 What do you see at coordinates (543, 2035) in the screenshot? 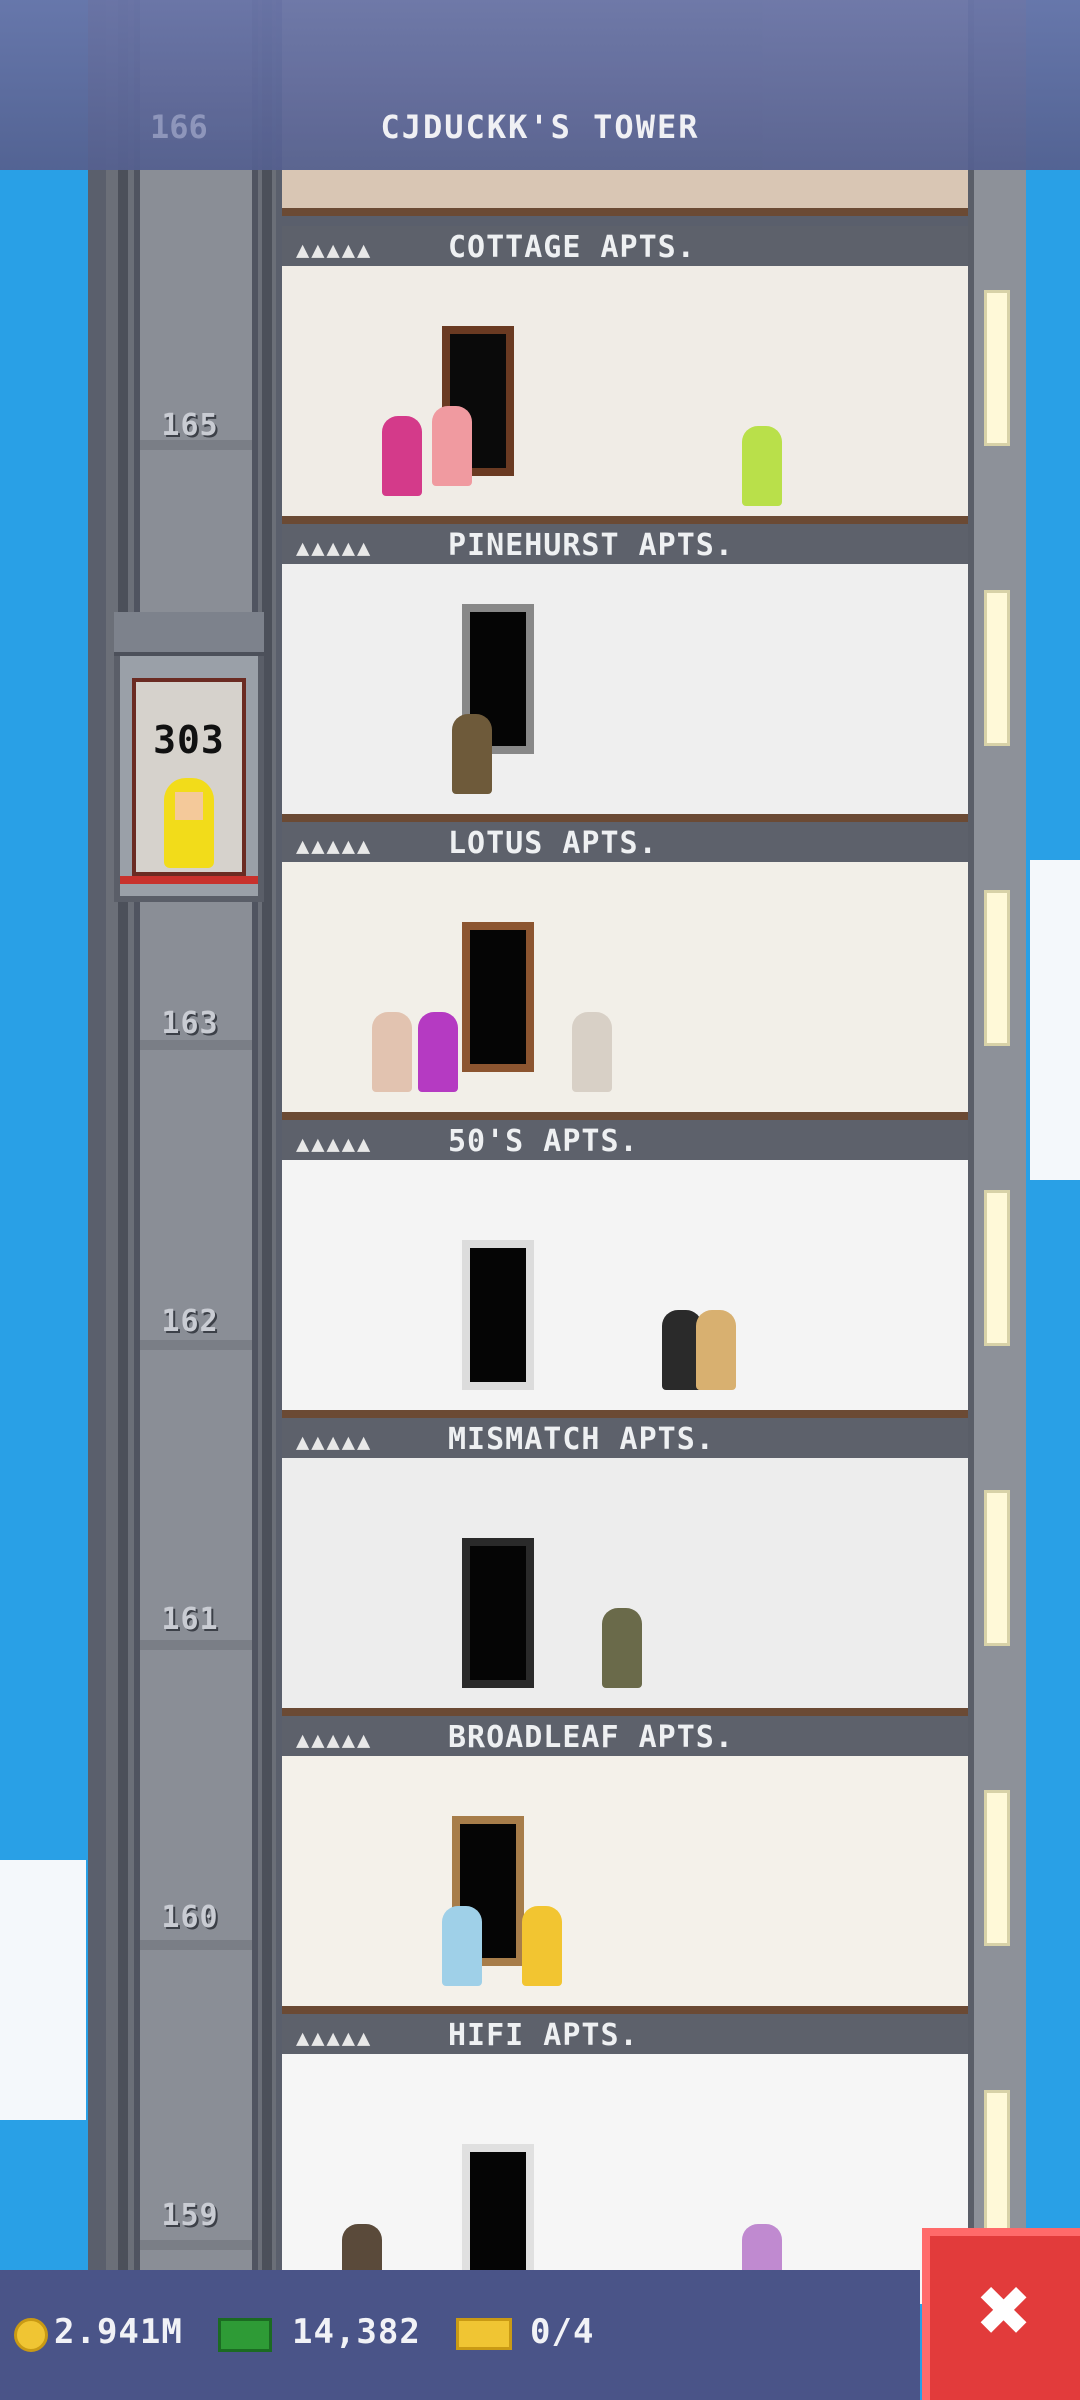
I see `floor-name: HIFI APTS.` at bounding box center [543, 2035].